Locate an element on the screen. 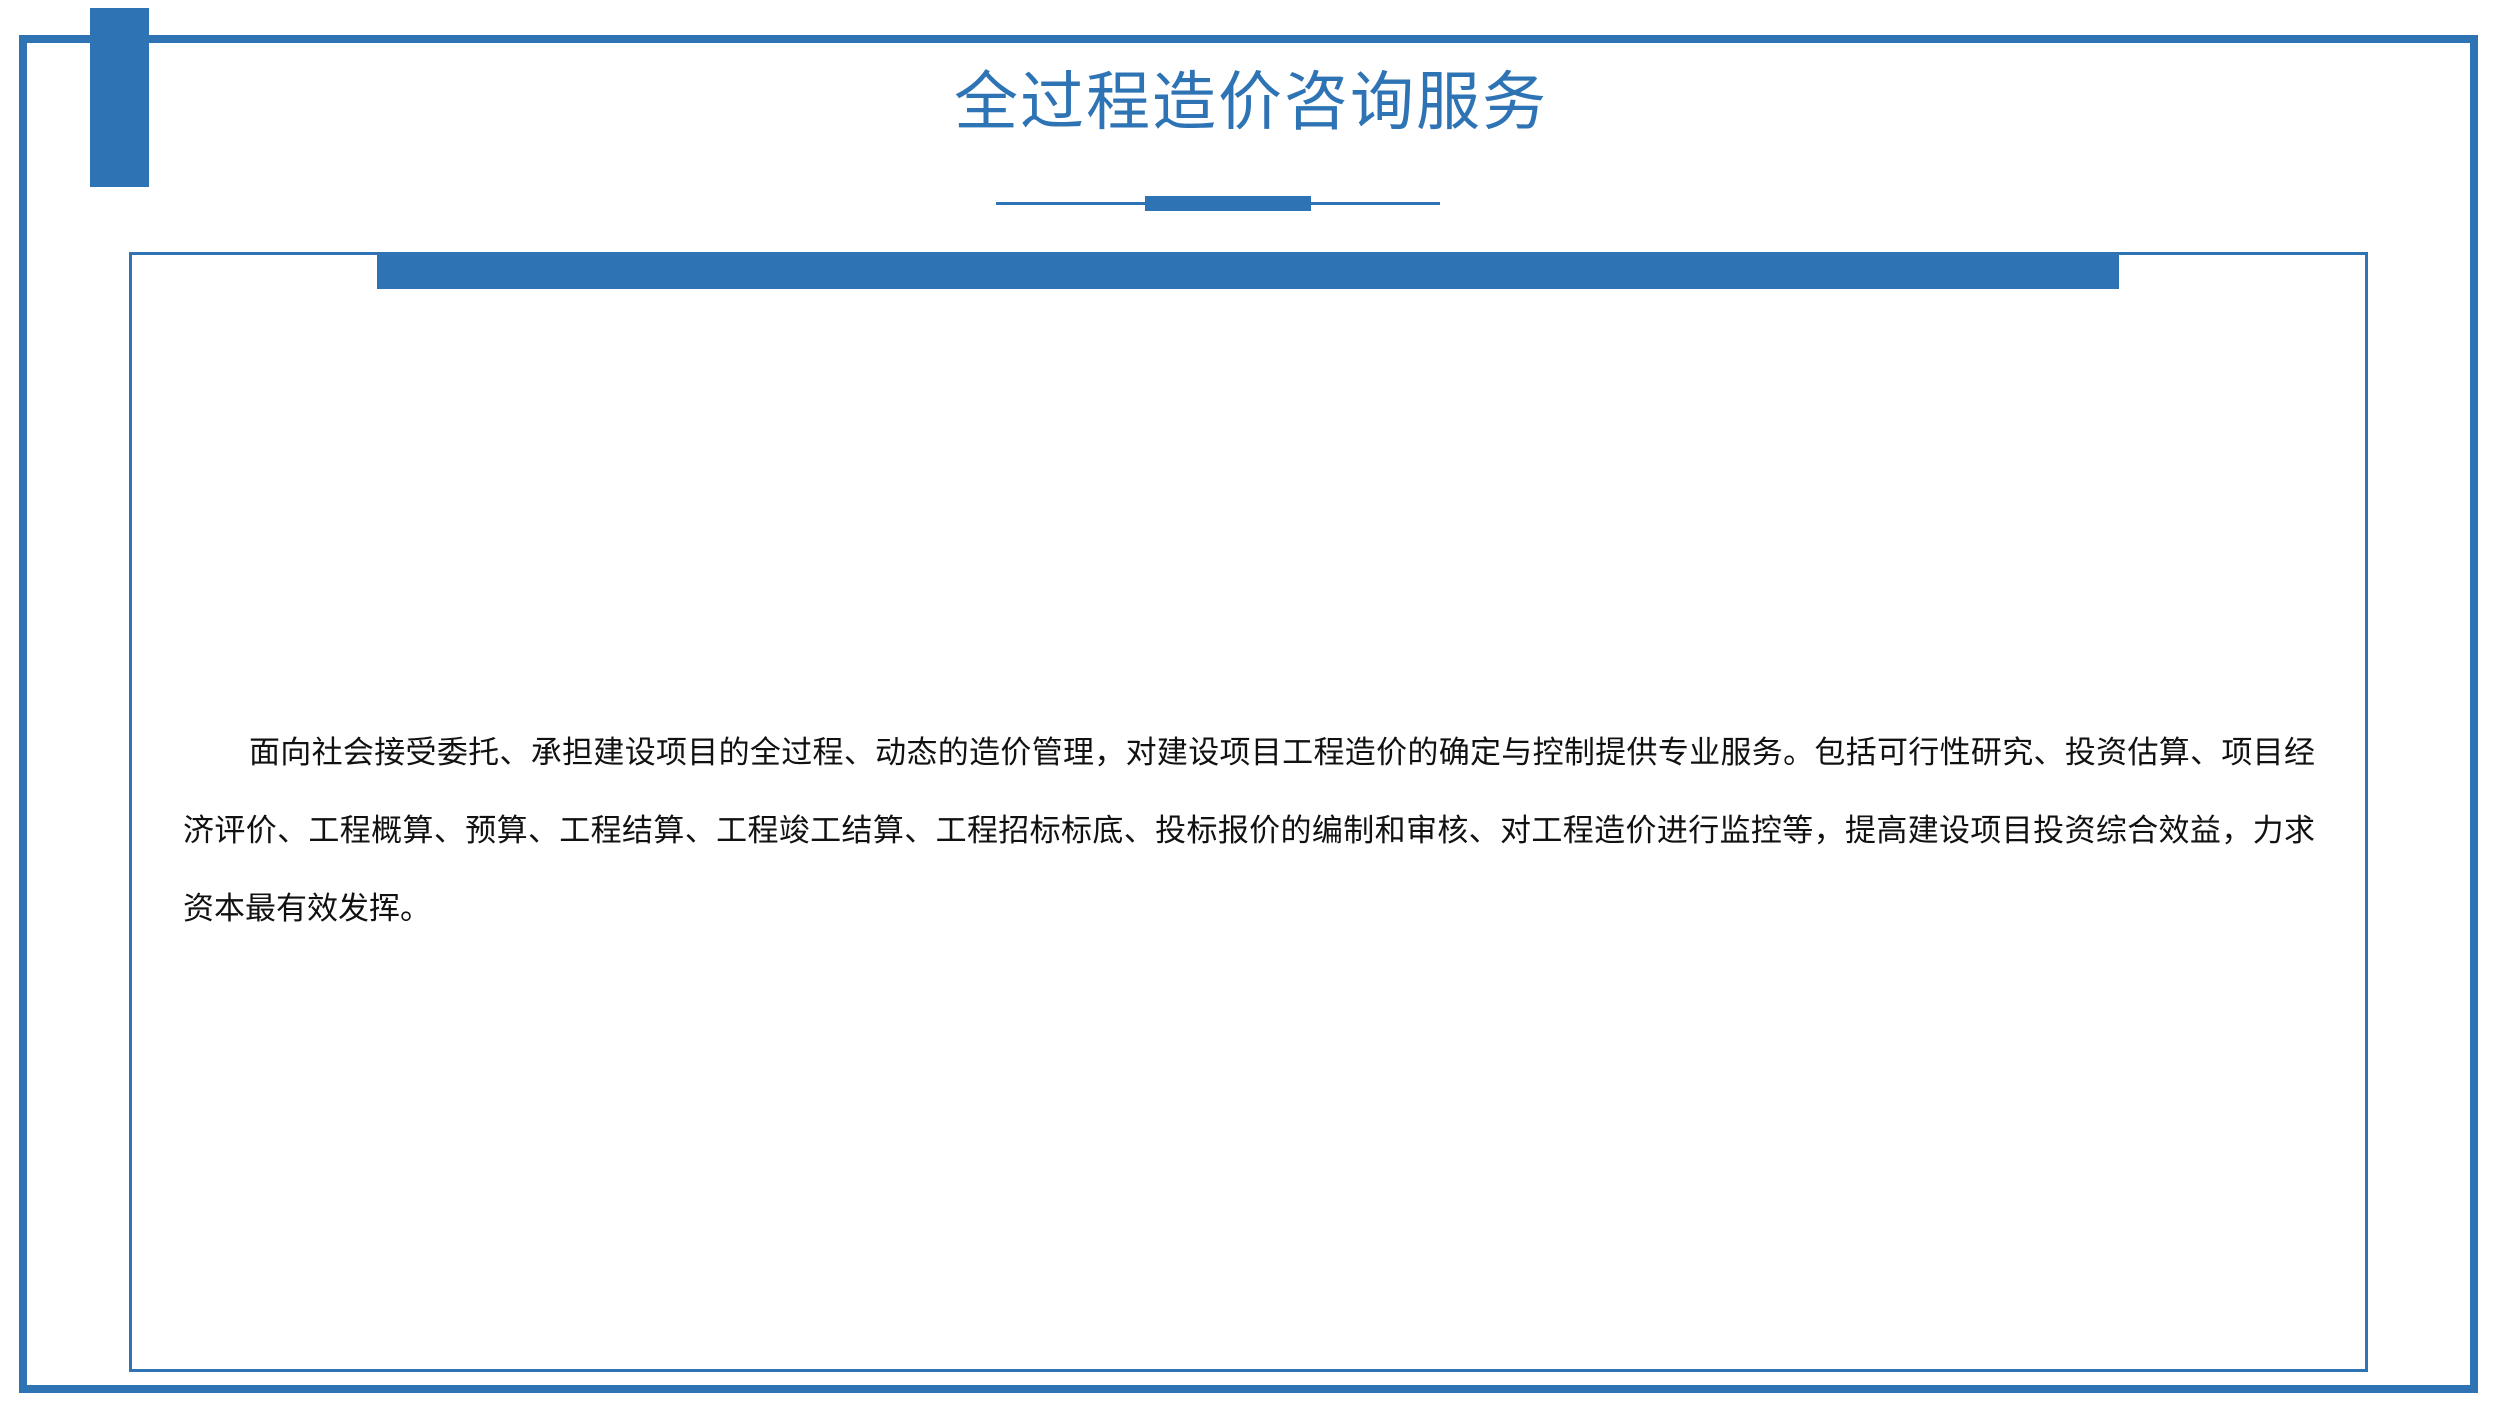 This screenshot has width=2502, height=1410. slide-title: 全过程造价咨询服务 is located at coordinates (1251, 103).